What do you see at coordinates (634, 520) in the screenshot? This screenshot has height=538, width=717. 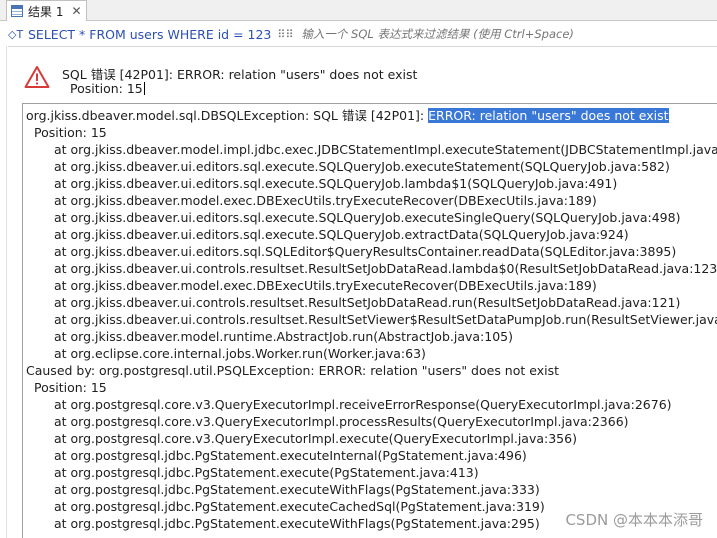 I see `watermark: CSDN @本本本添哥` at bounding box center [634, 520].